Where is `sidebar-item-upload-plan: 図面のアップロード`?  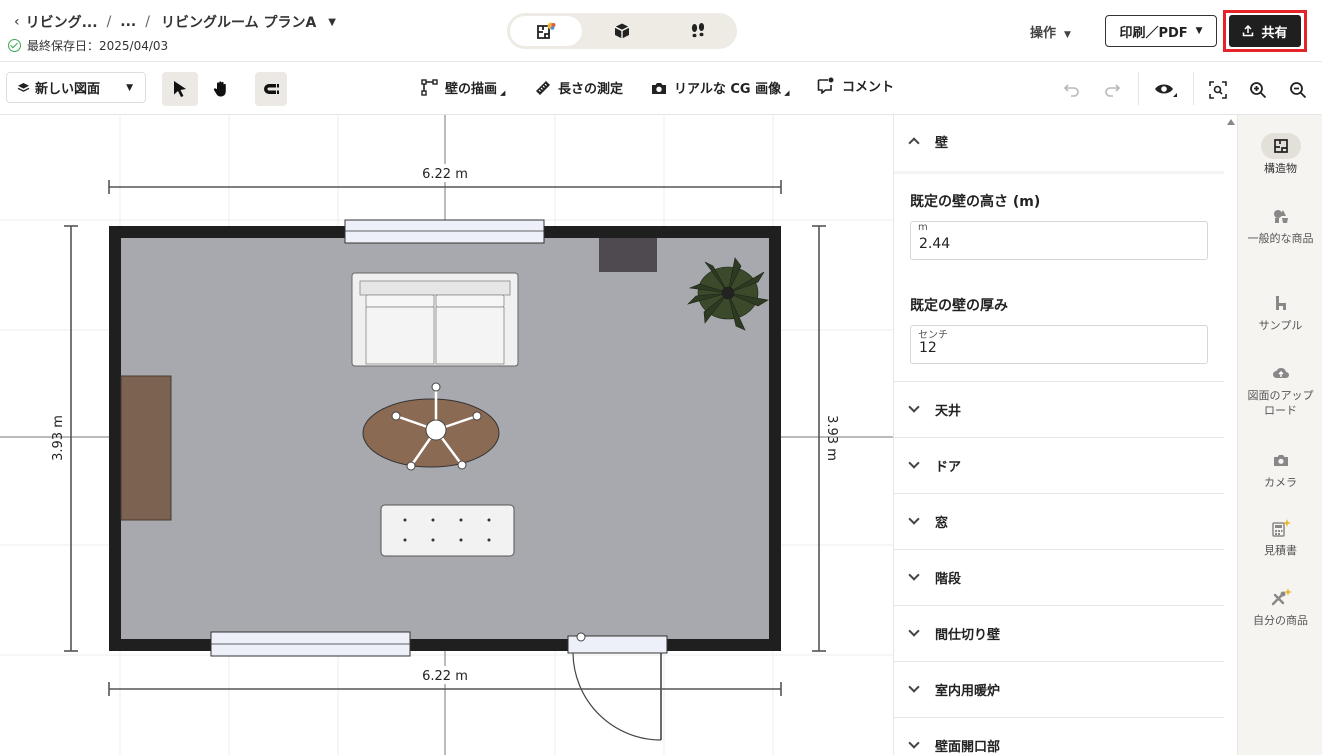 sidebar-item-upload-plan: 図面のアップロード is located at coordinates (1280, 389).